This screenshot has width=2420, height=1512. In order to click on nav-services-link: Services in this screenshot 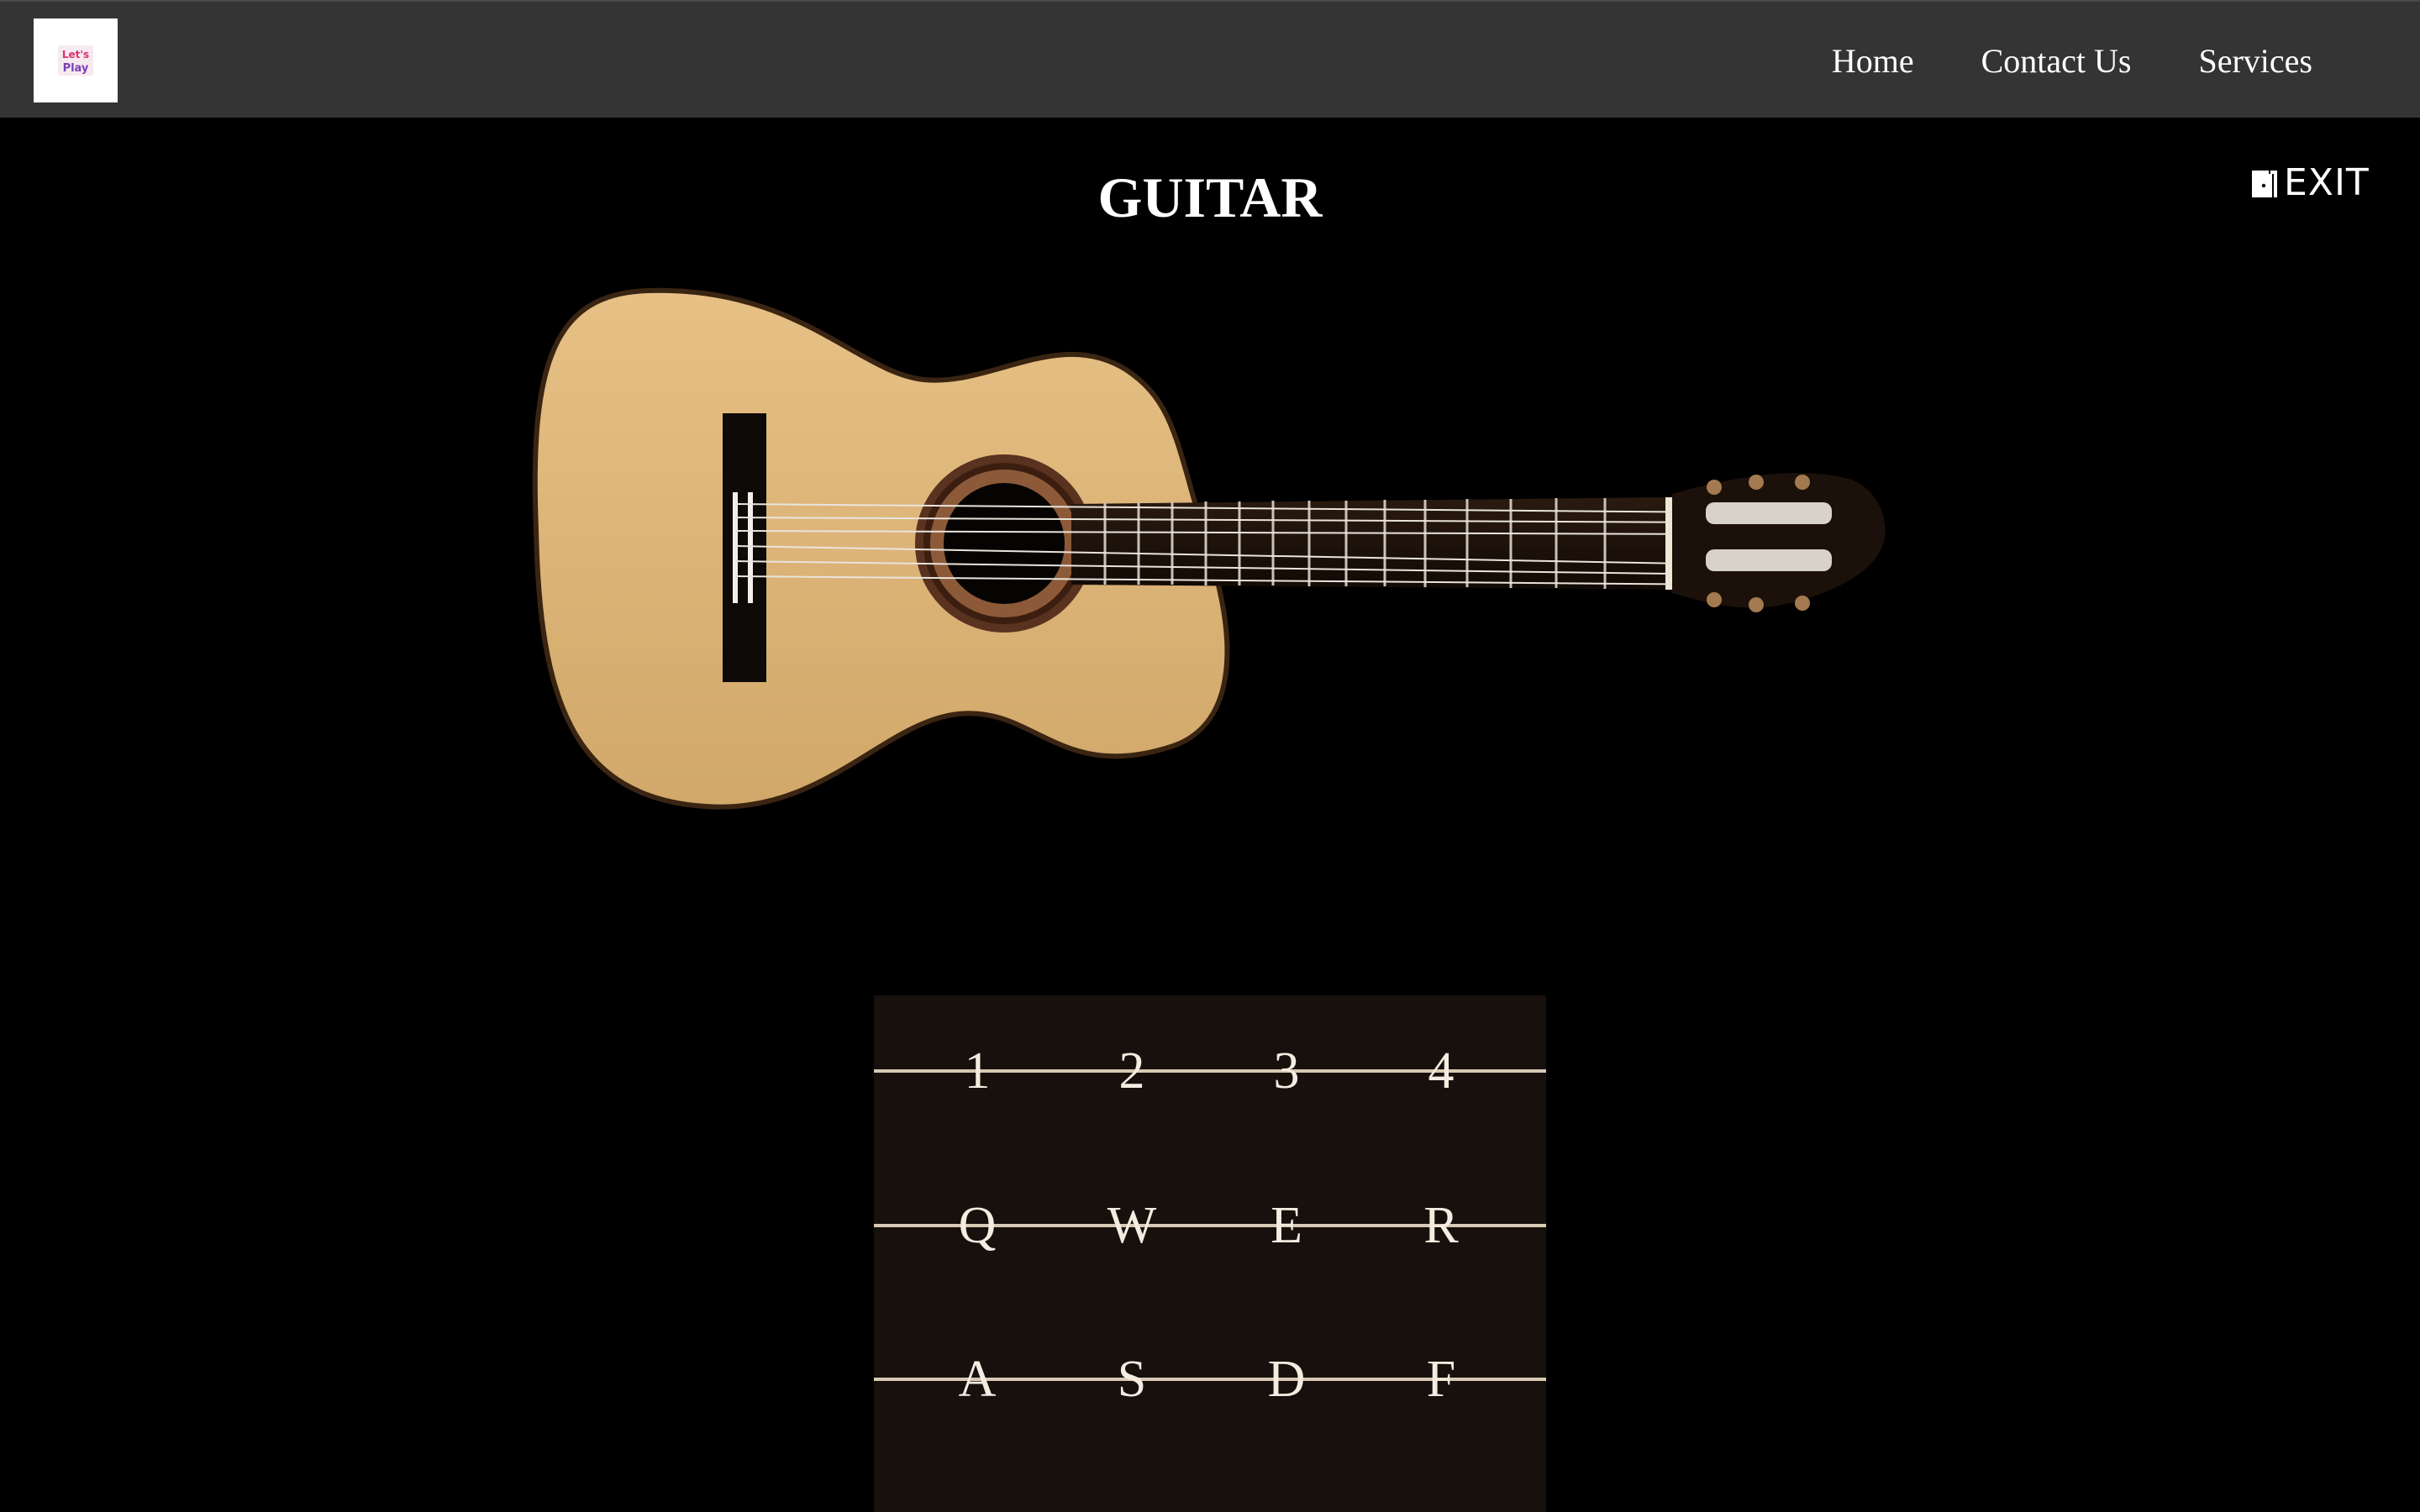, I will do `click(2255, 61)`.